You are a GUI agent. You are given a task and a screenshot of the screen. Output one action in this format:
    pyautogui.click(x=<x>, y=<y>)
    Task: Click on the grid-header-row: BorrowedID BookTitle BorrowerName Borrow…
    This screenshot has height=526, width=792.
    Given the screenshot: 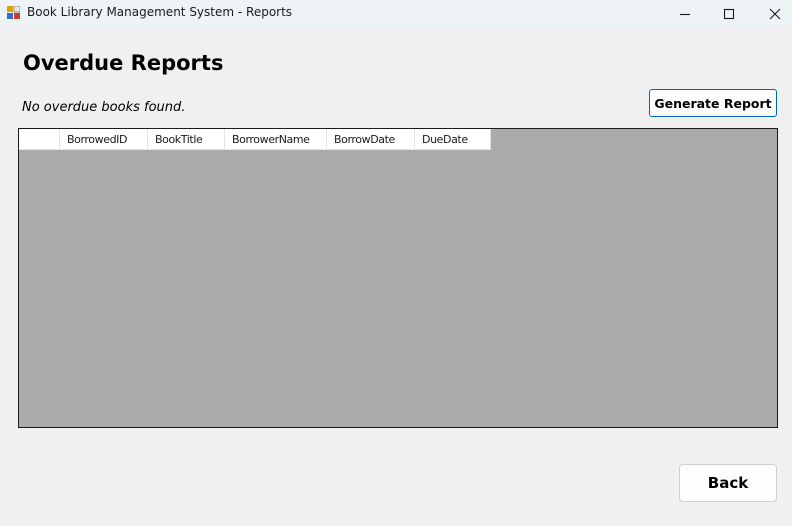 What is the action you would take?
    pyautogui.click(x=255, y=139)
    